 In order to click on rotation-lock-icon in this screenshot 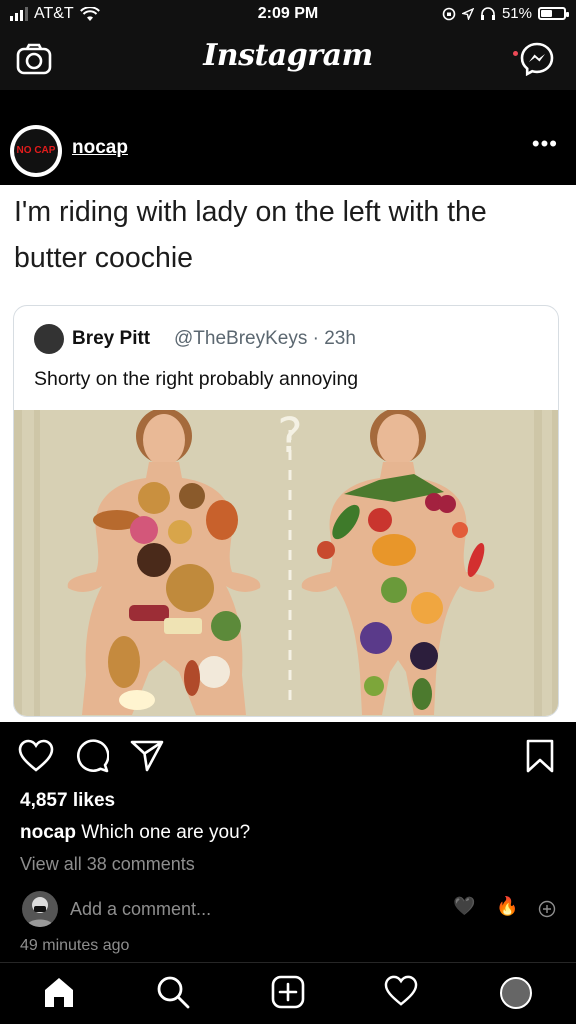, I will do `click(449, 13)`.